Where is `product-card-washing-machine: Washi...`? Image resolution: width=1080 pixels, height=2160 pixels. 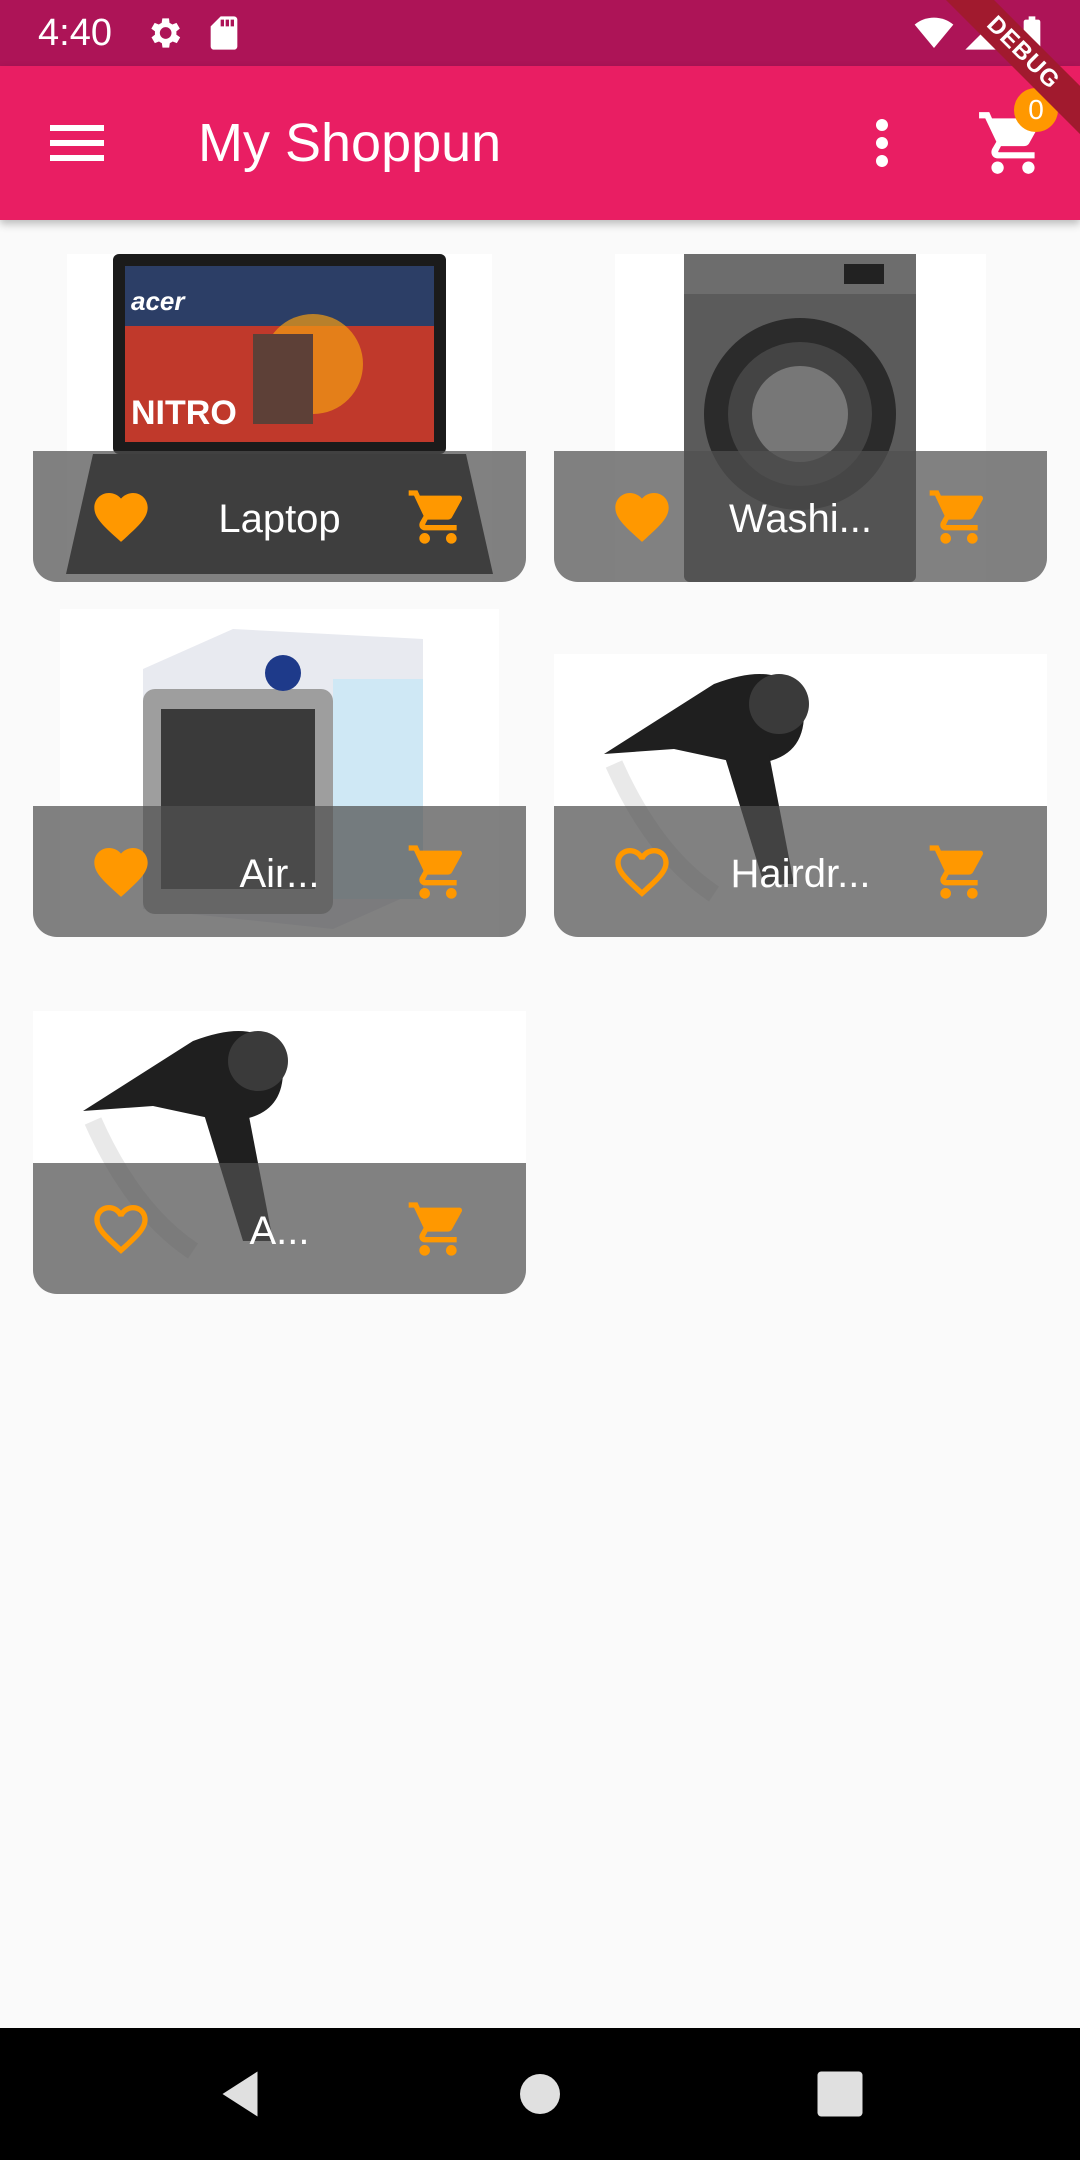 product-card-washing-machine: Washi... is located at coordinates (800, 418).